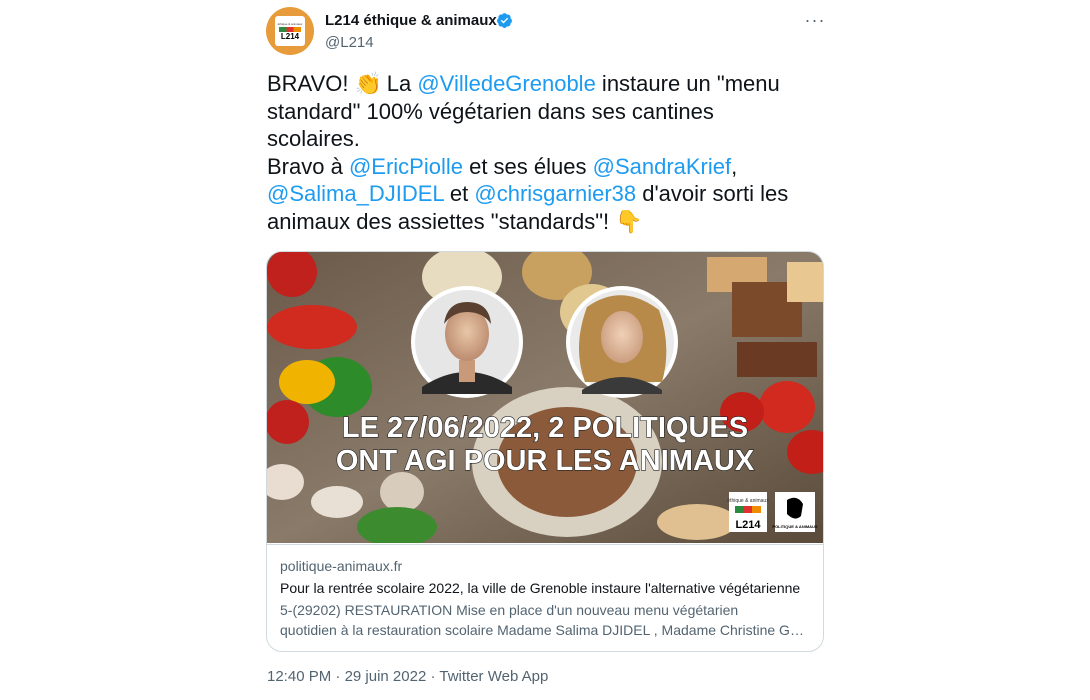  I want to click on pa-logo-text: POLITIQUE & ANIMAUX, so click(795, 526).